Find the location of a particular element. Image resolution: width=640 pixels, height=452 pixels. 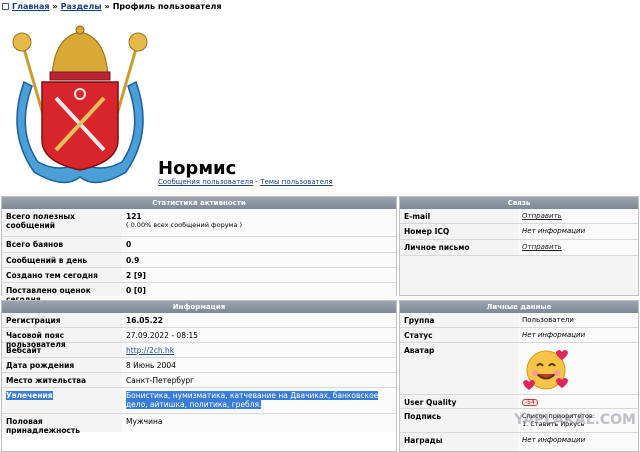

personal-row: User Quality -54 is located at coordinates (519, 402).